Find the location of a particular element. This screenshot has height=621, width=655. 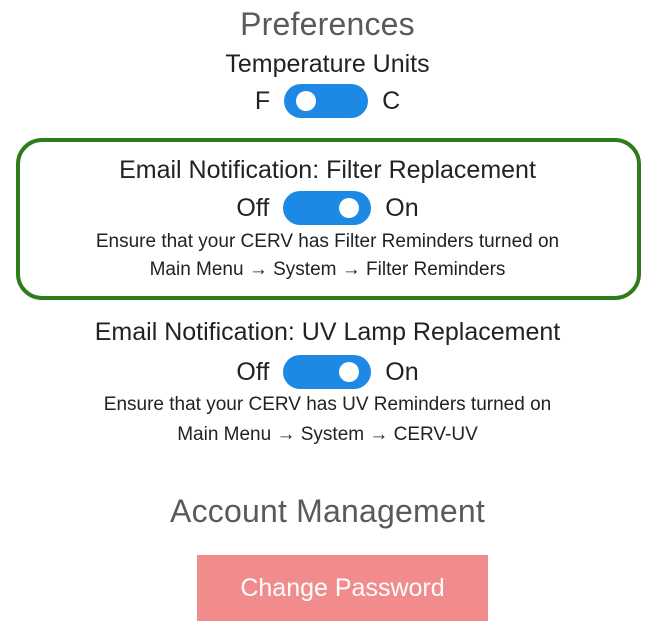

change-password-button: Change Password is located at coordinates (342, 588).